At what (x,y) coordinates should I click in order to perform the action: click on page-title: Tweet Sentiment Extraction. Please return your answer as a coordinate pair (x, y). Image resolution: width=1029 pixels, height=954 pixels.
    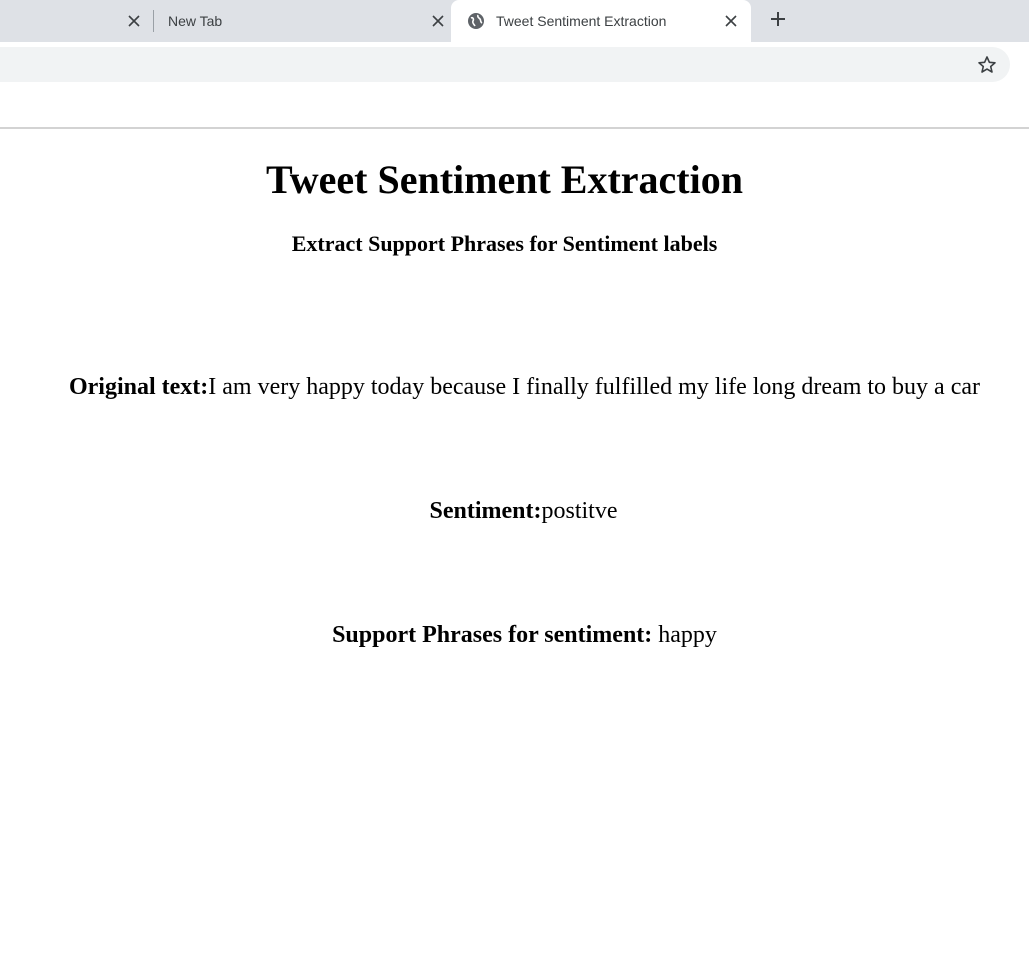
    Looking at the image, I should click on (504, 179).